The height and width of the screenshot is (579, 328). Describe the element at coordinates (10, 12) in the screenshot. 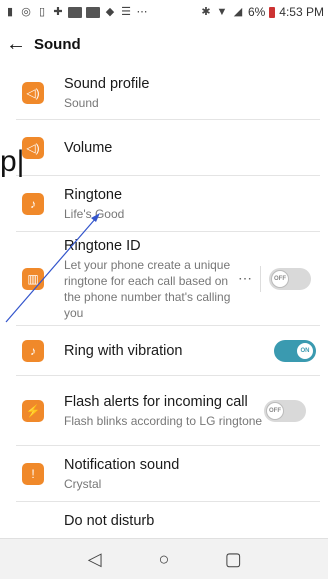

I see `sim-icon: ▮` at that location.